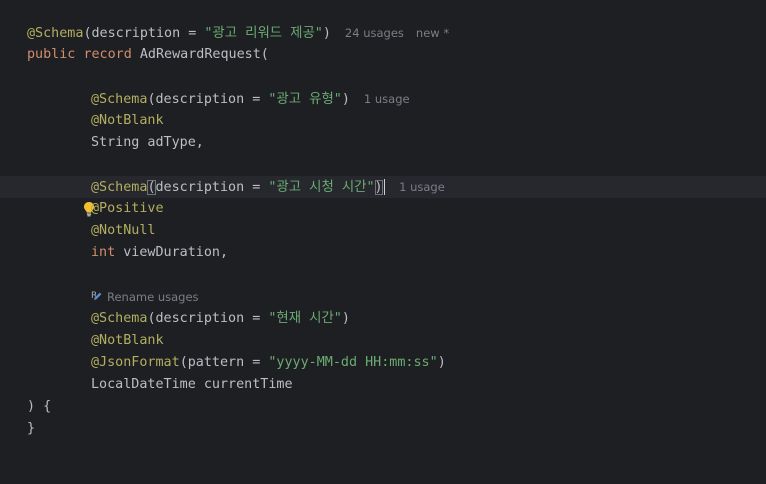 The height and width of the screenshot is (484, 766). What do you see at coordinates (383, 231) in the screenshot?
I see `code-line-10: @NotNull` at bounding box center [383, 231].